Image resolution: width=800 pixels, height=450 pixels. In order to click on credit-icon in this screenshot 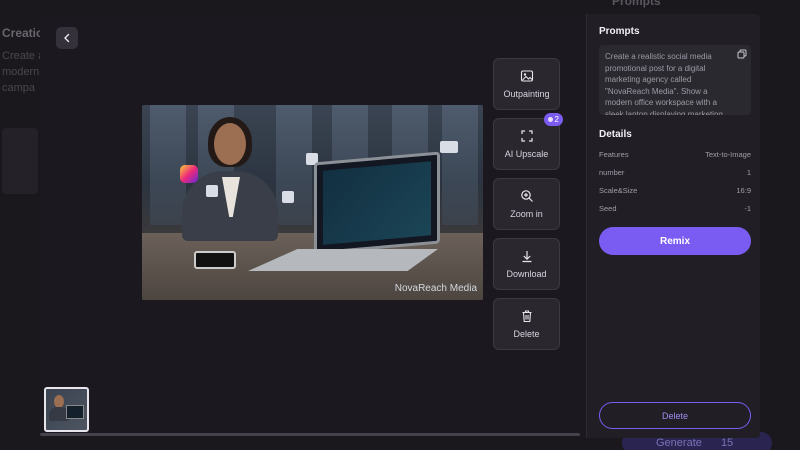, I will do `click(550, 119)`.